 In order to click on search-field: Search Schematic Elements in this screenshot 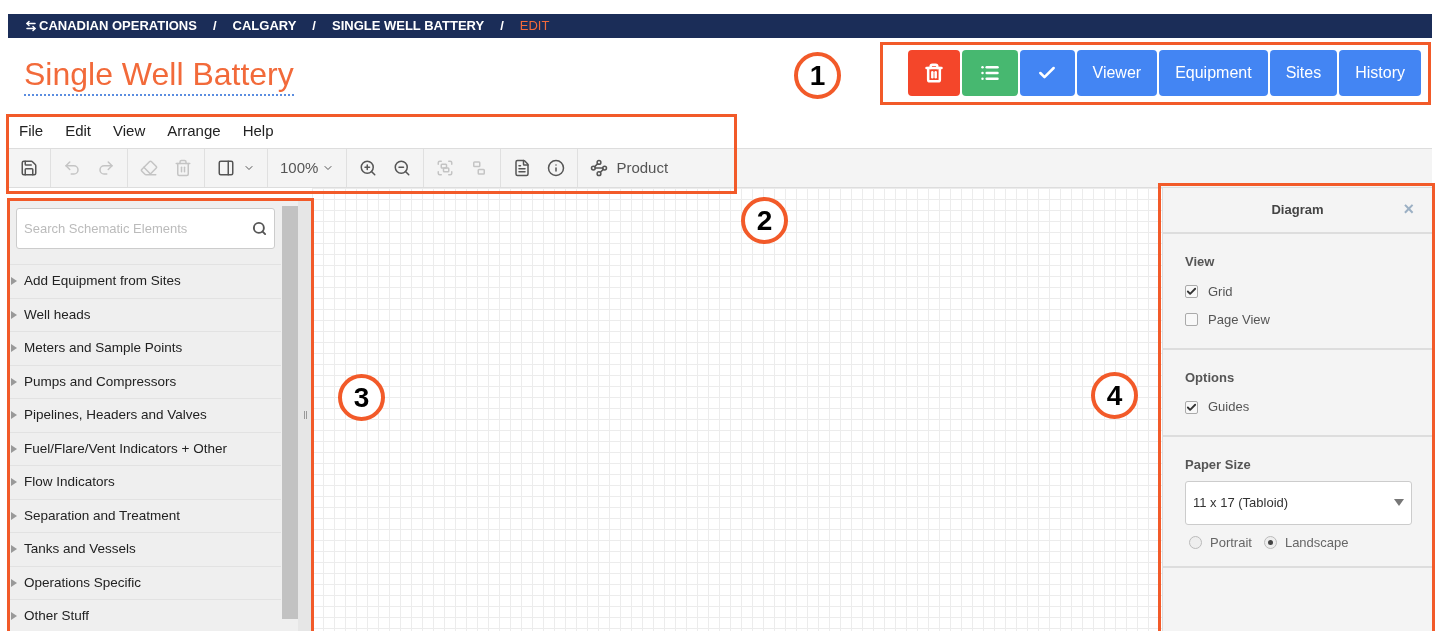, I will do `click(145, 228)`.